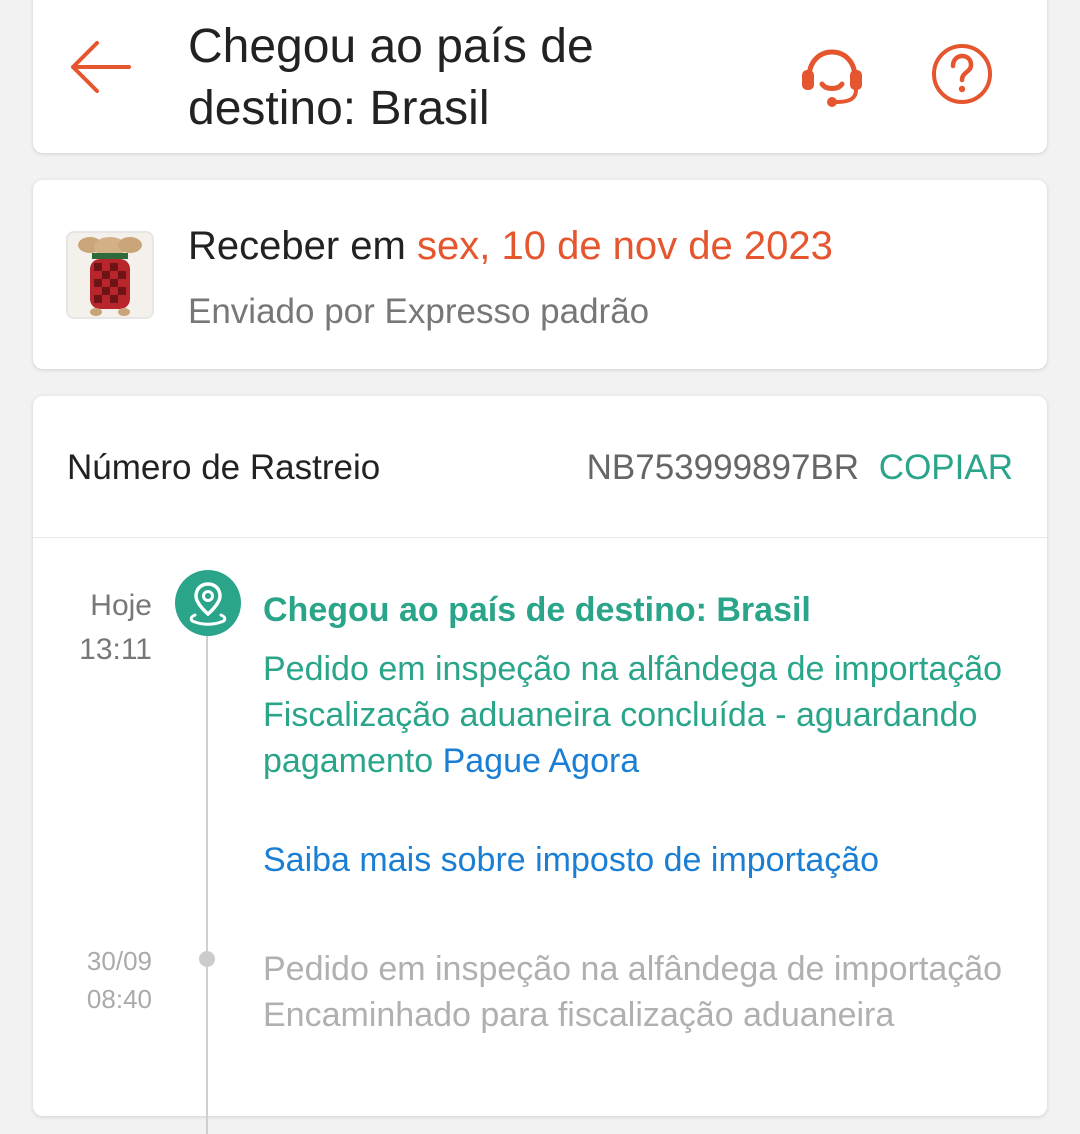 The width and height of the screenshot is (1080, 1134). I want to click on product-image, so click(110, 275).